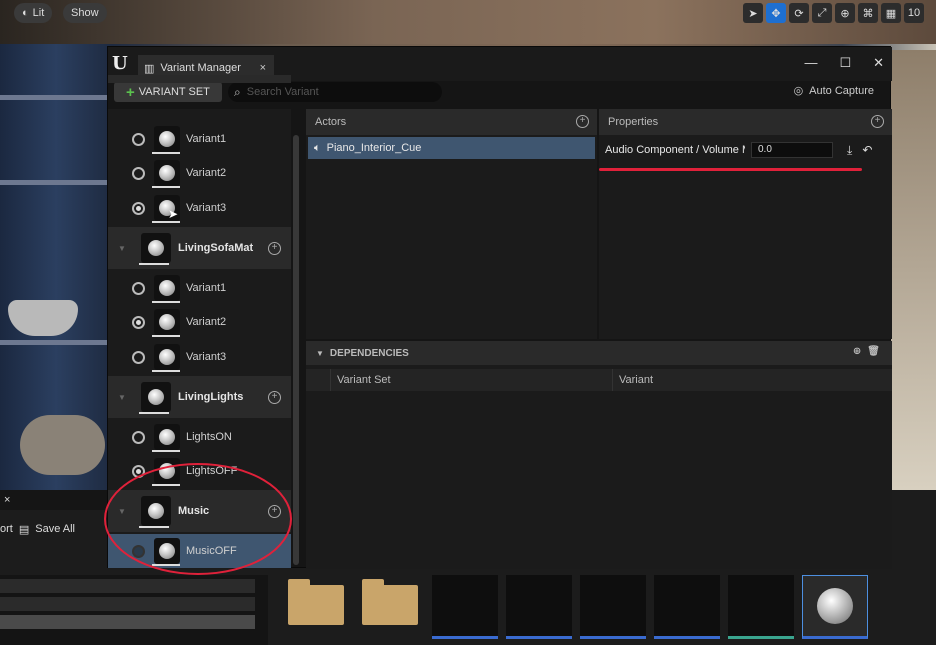  I want to click on search-input, so click(336, 92).